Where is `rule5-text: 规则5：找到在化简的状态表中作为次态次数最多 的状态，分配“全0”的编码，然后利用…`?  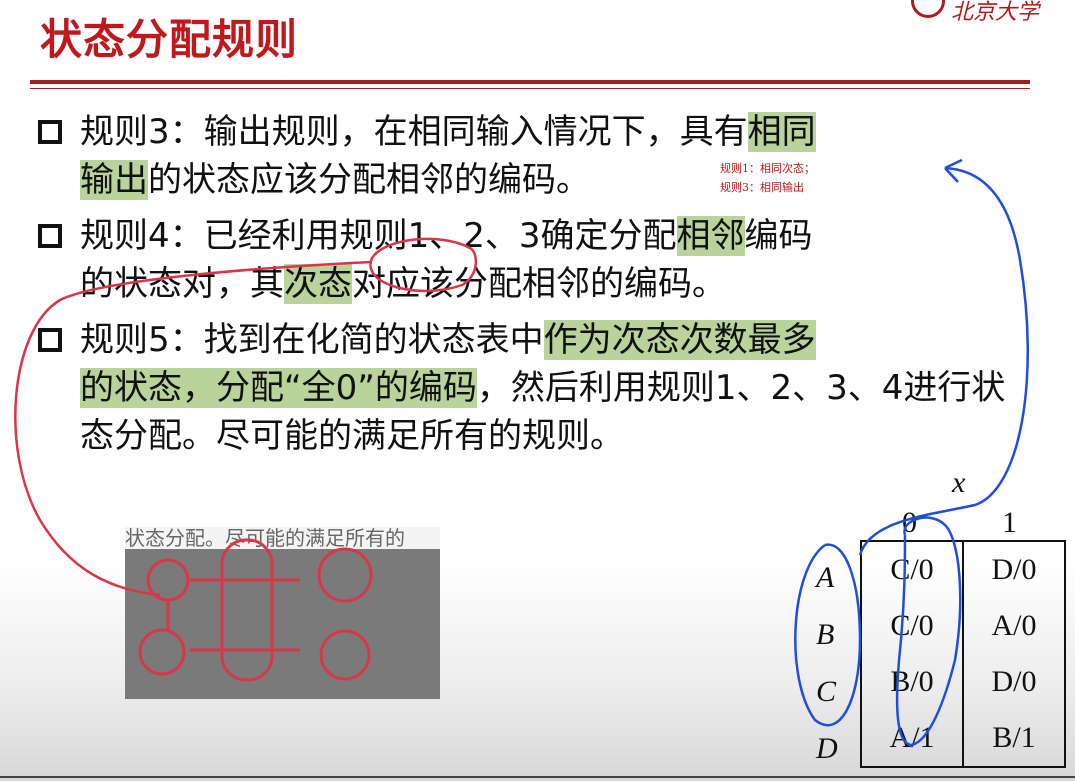 rule5-text: 规则5：找到在化简的状态表中作为次态次数最多 的状态，分配“全0”的编码，然后利用… is located at coordinates (543, 388).